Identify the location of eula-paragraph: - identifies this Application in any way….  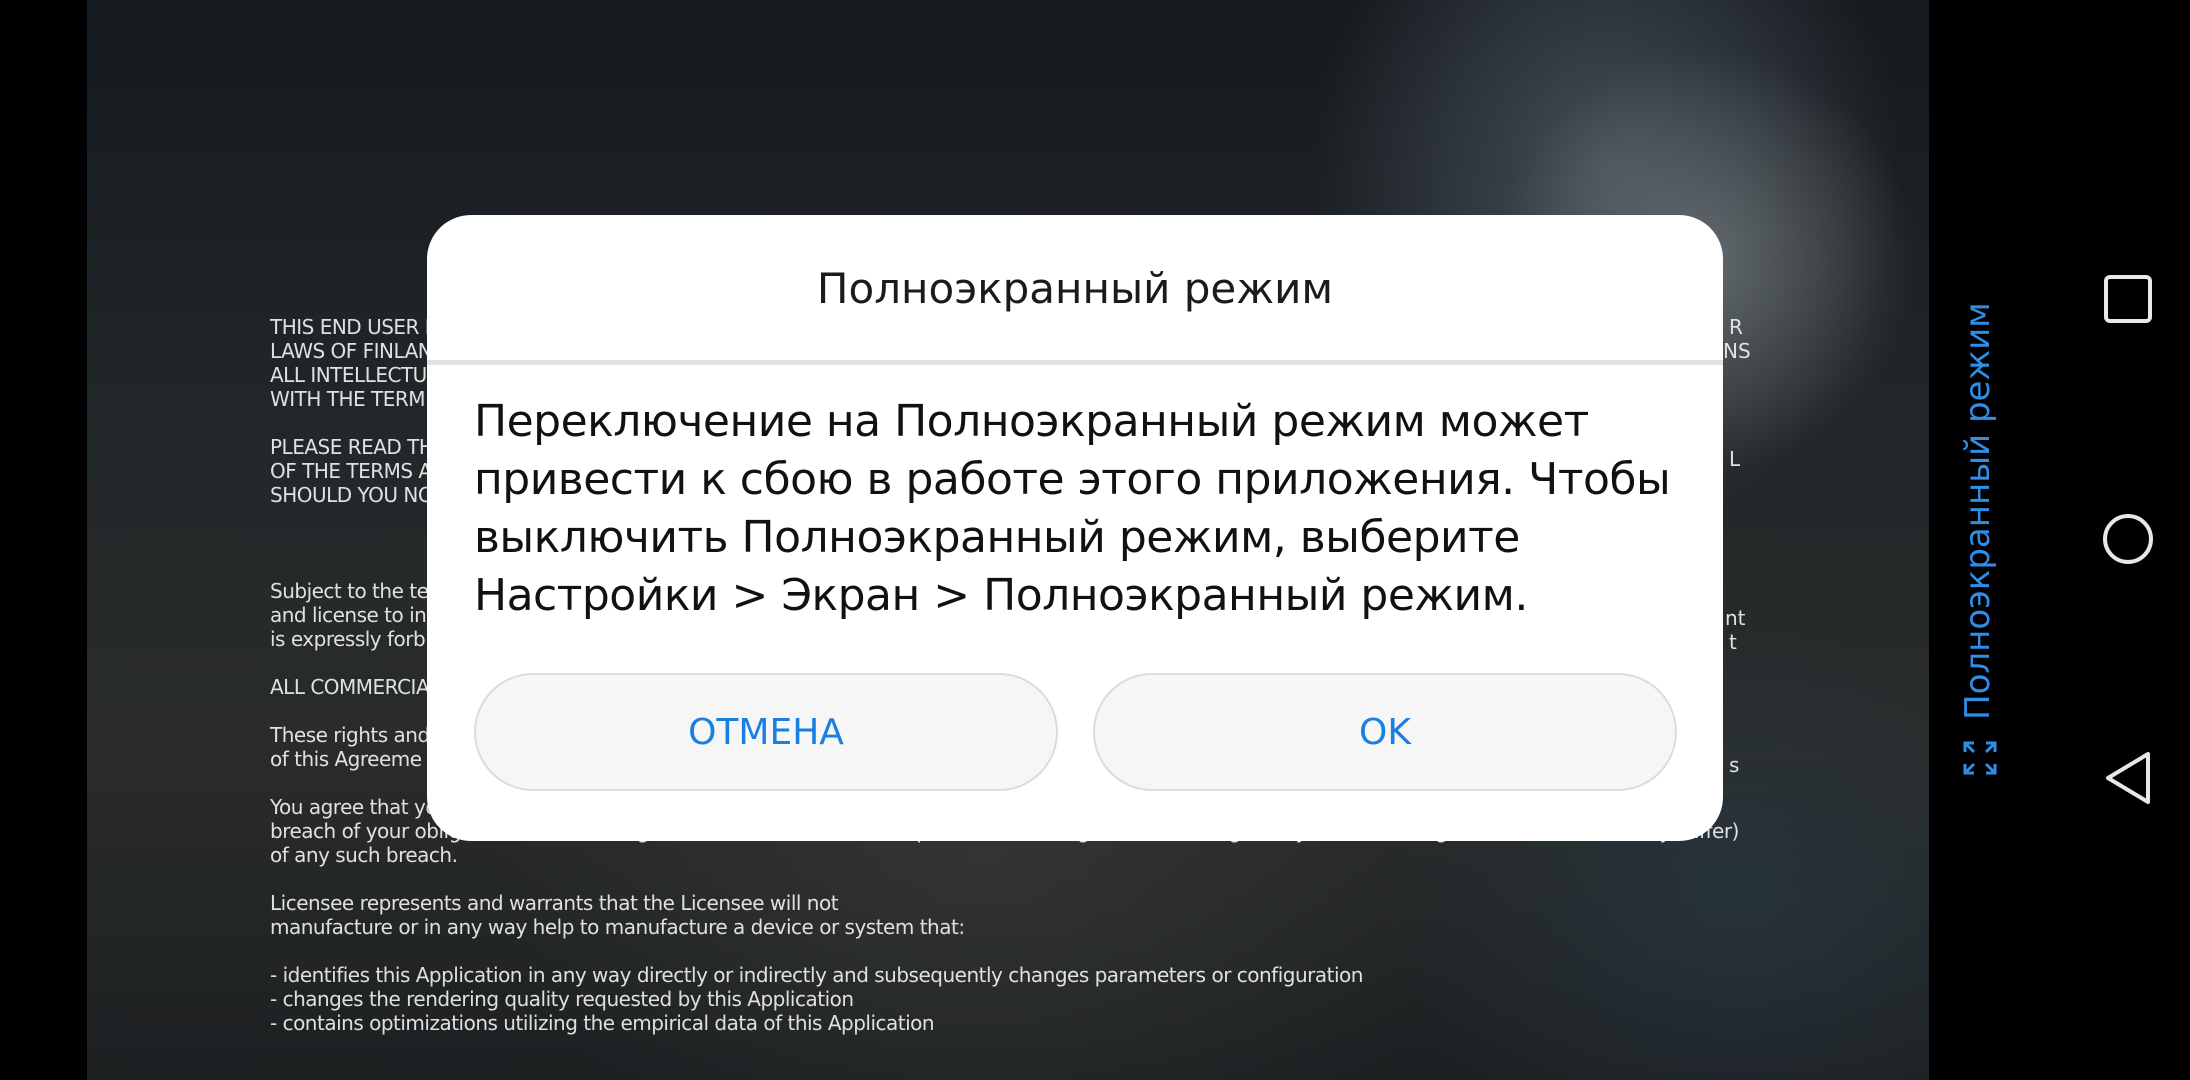
(816, 999).